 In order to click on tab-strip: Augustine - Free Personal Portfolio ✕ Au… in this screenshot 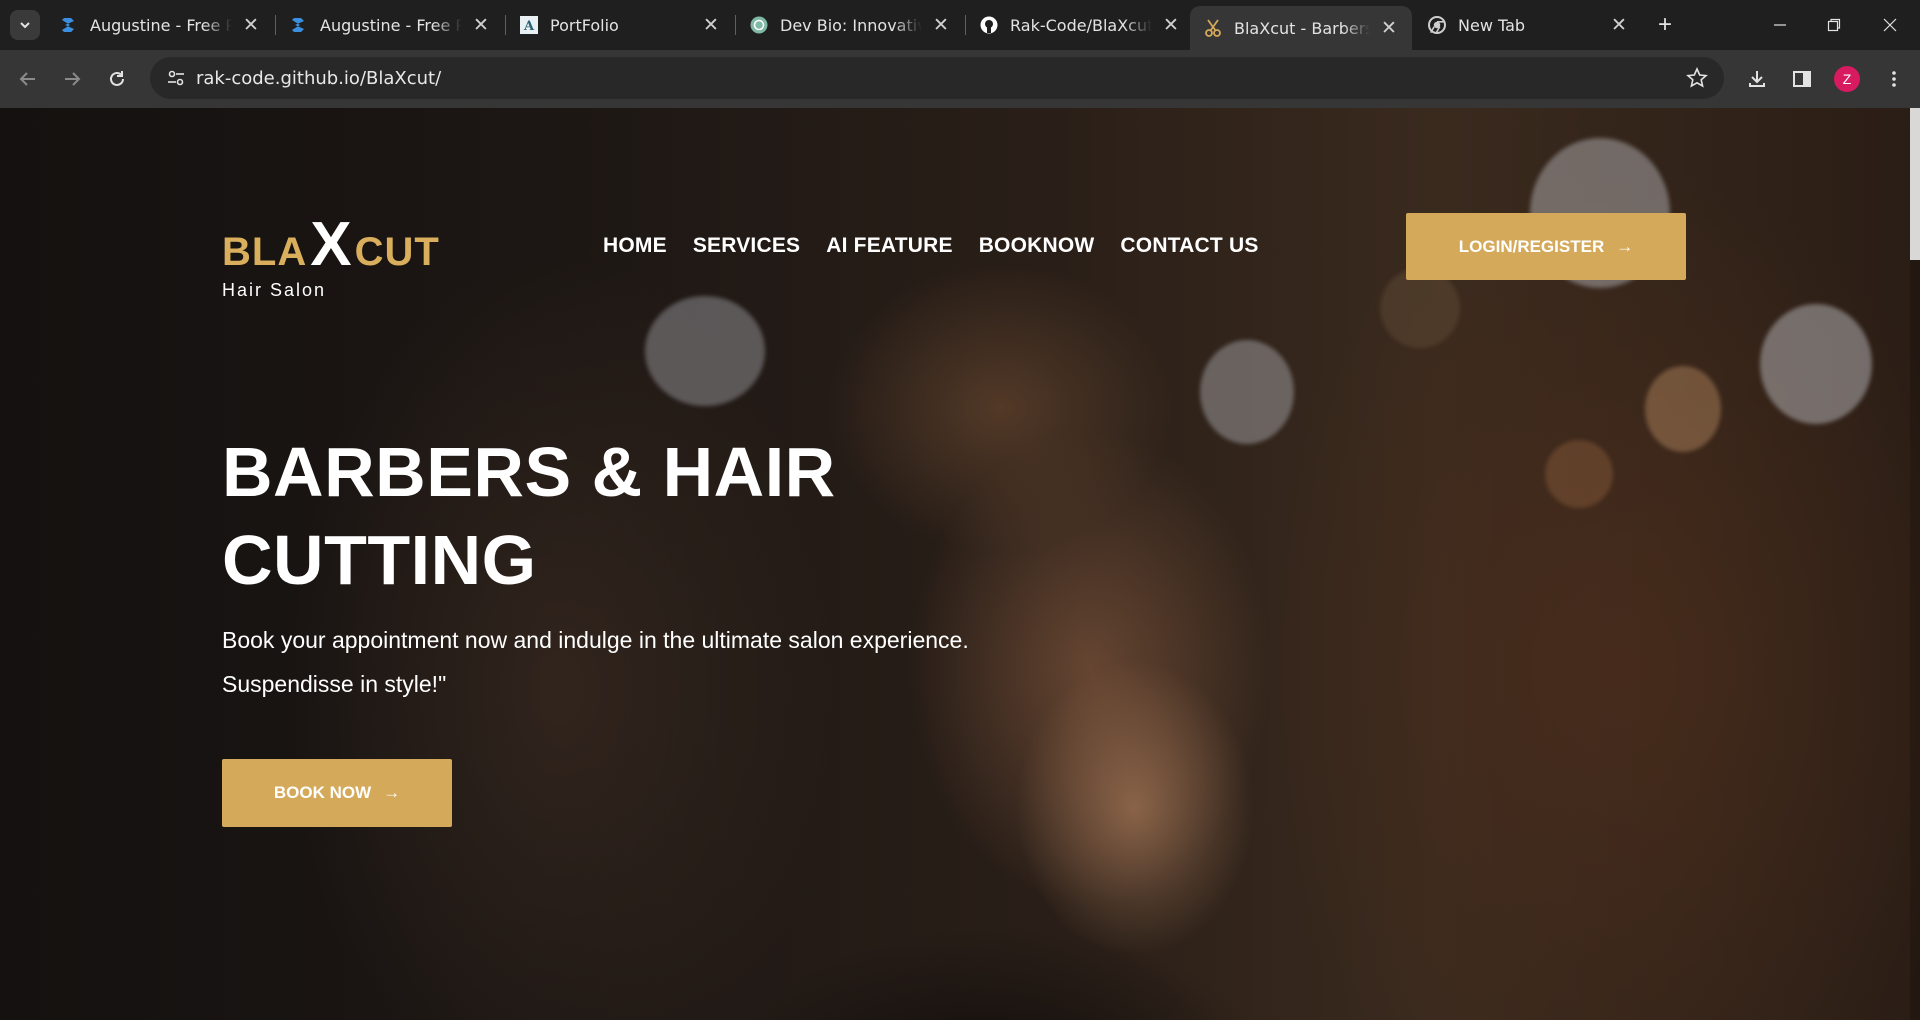, I will do `click(960, 25)`.